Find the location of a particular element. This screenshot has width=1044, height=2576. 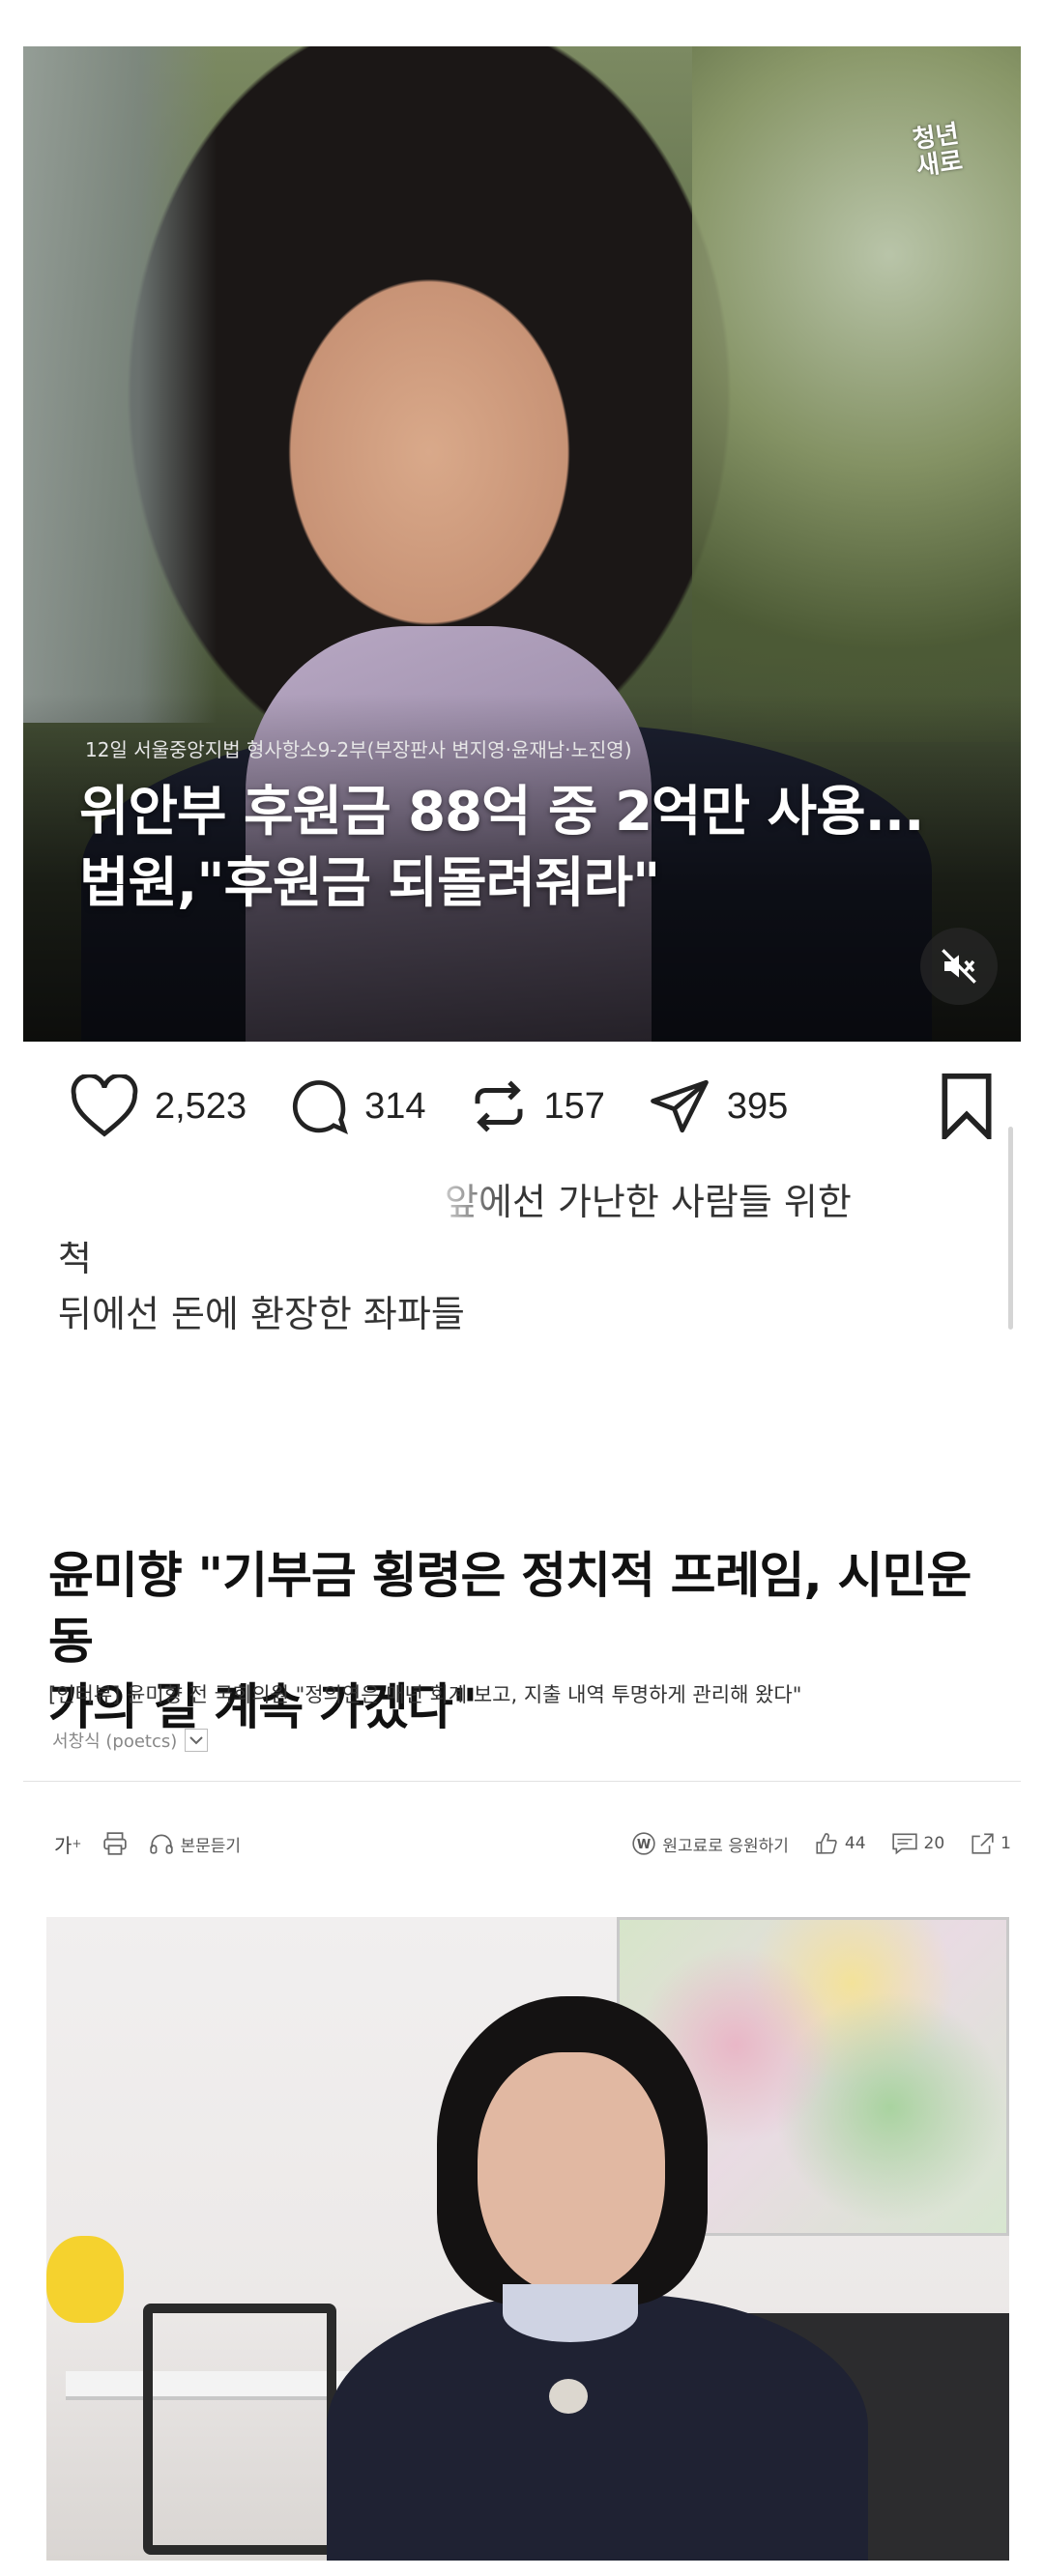

comment-count: 314 is located at coordinates (395, 1106).